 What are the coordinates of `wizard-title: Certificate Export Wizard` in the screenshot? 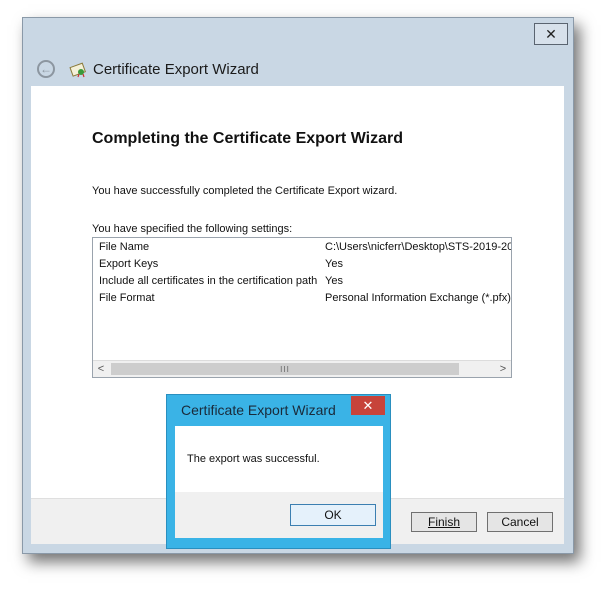 It's located at (176, 69).